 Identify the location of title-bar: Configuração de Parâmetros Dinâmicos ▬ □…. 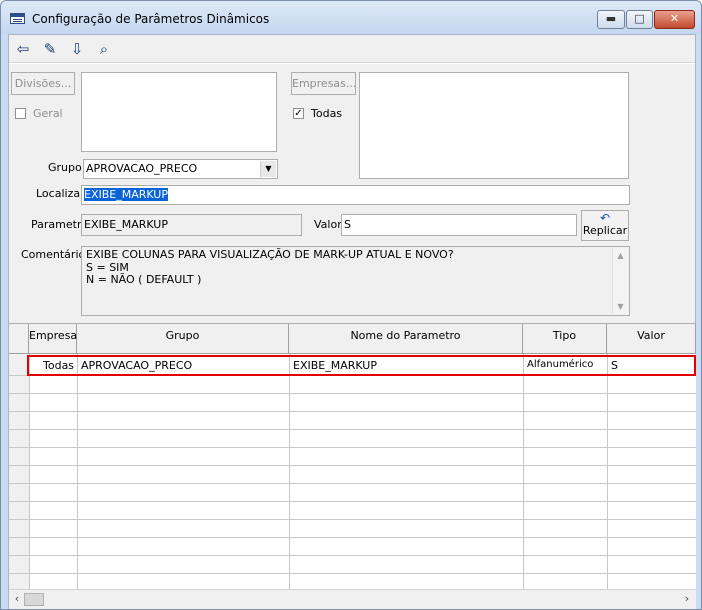
(351, 17).